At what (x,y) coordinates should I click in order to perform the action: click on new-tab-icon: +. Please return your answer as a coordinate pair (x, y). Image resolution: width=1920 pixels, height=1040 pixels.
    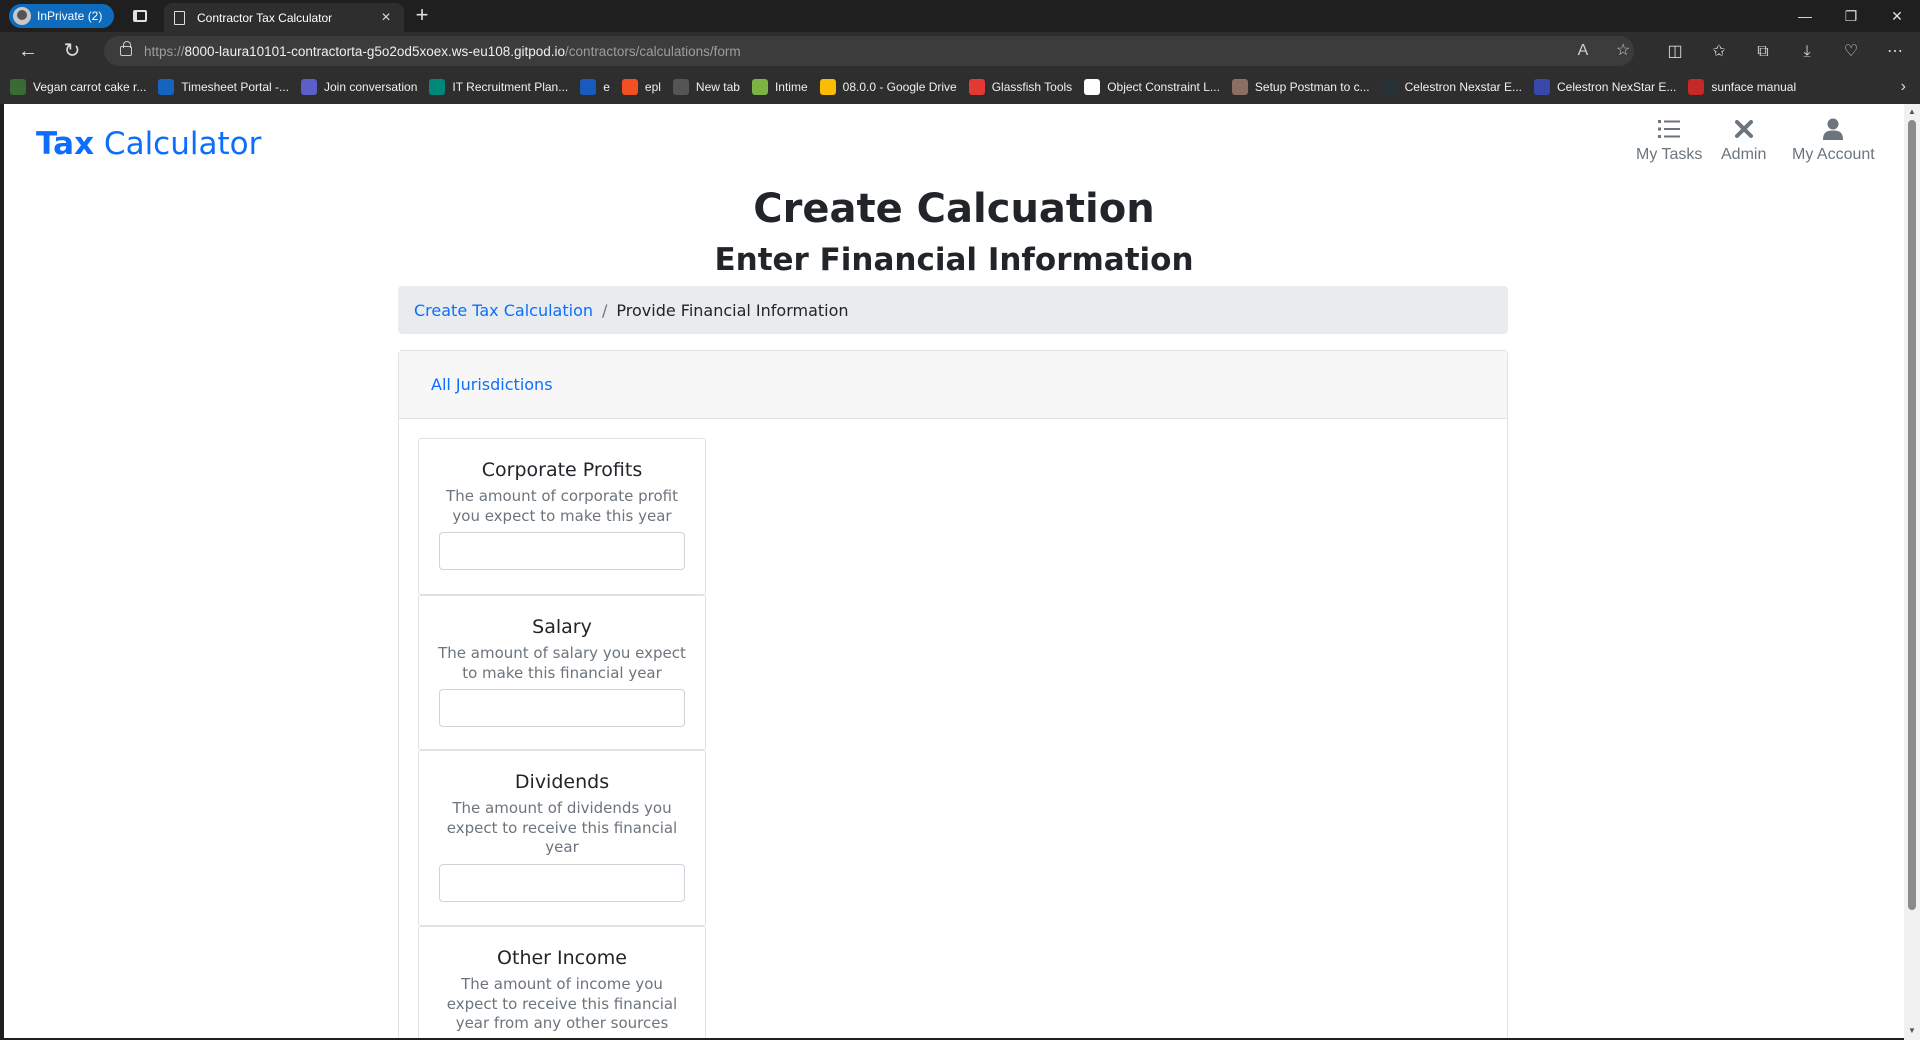
    Looking at the image, I should click on (422, 16).